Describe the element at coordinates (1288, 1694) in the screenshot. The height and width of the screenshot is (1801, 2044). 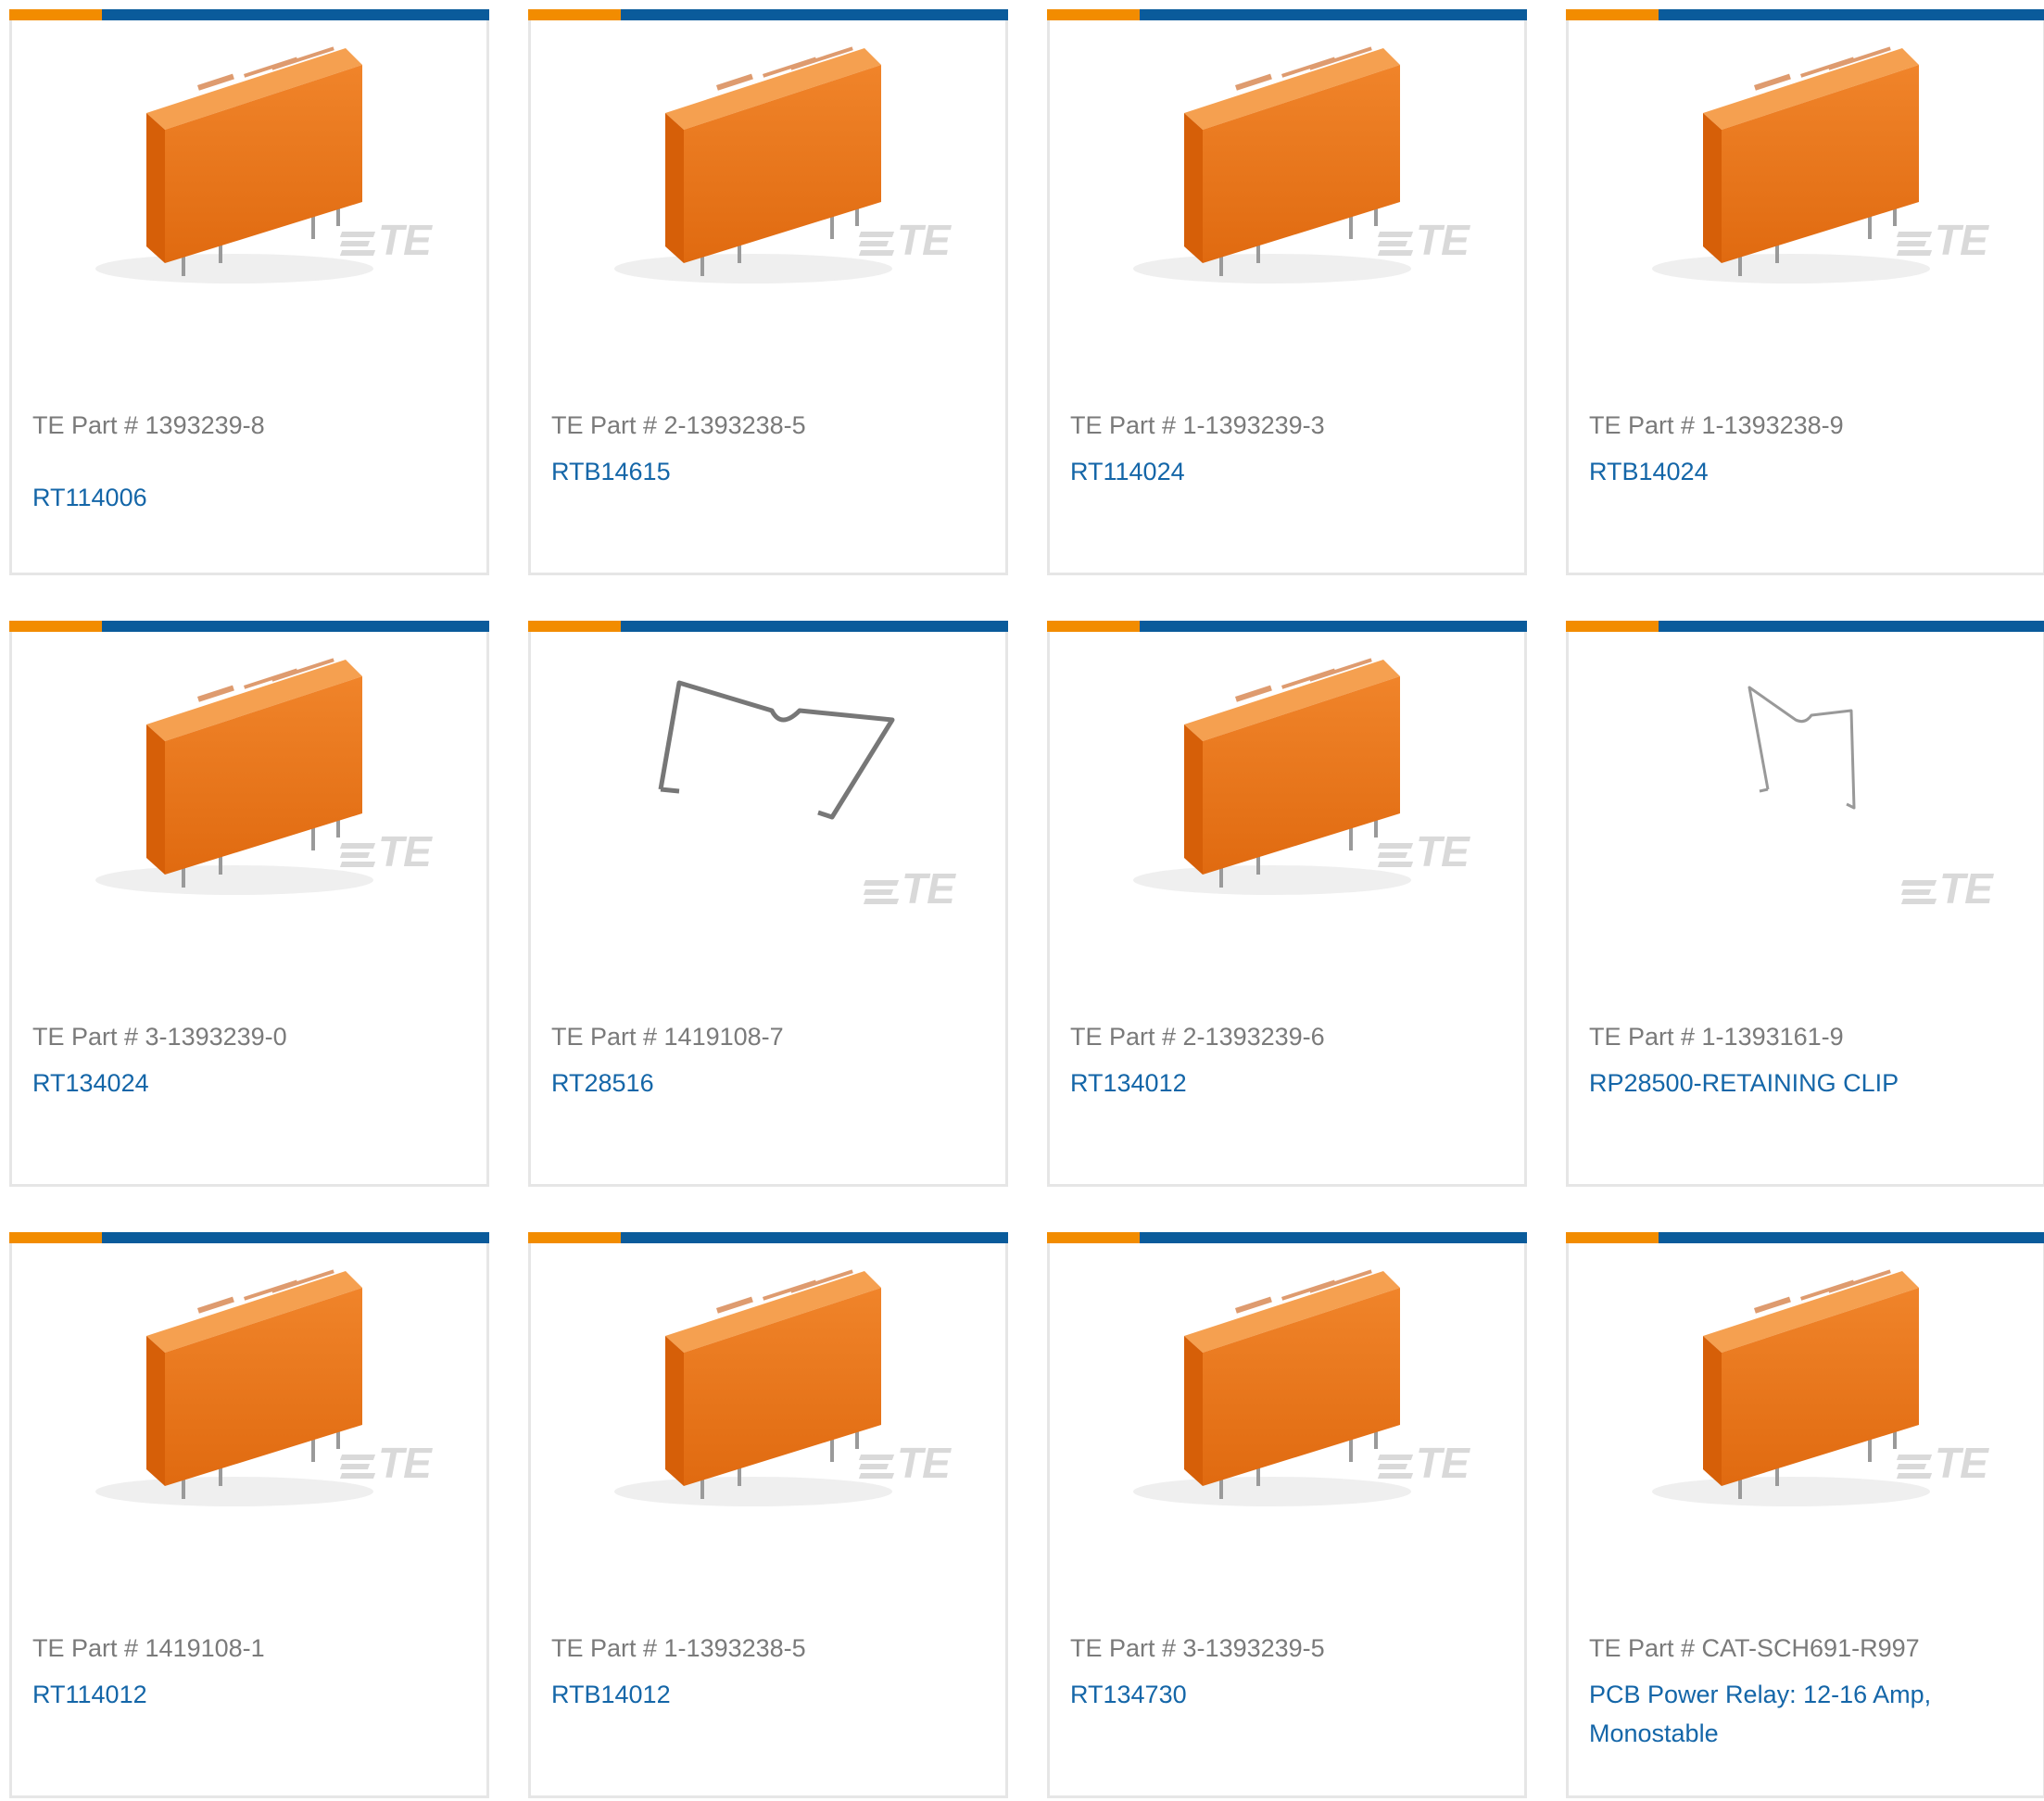
I see `product-name-link: RT134730` at that location.